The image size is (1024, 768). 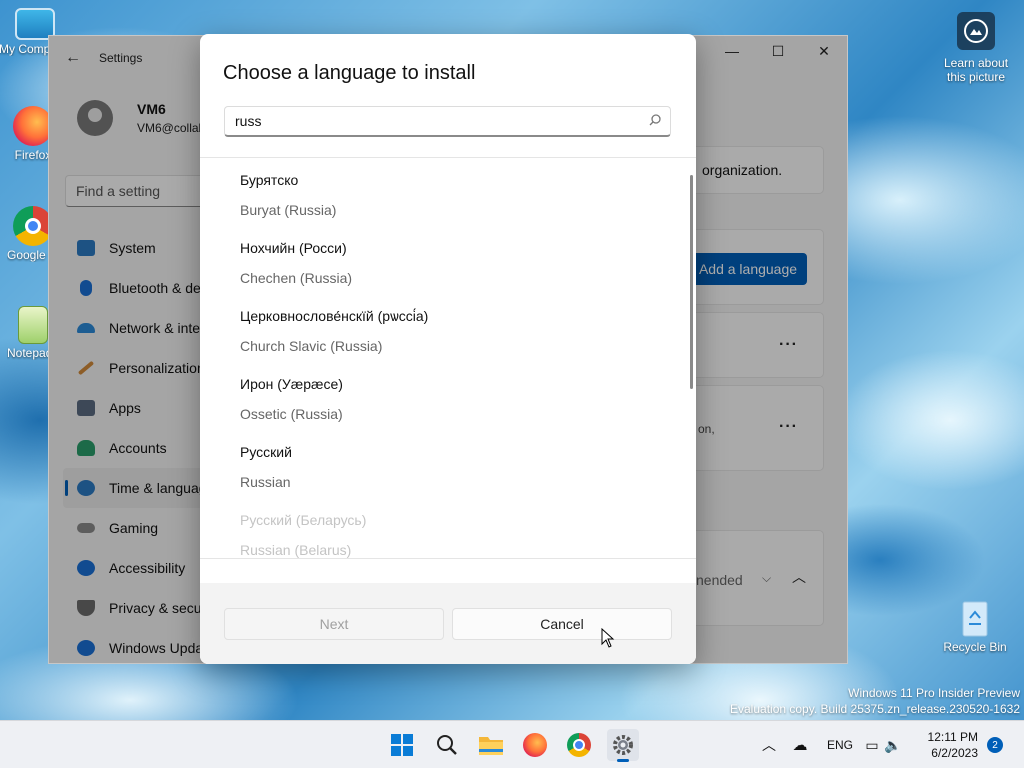 I want to click on cancel-button: Cancel, so click(x=562, y=624).